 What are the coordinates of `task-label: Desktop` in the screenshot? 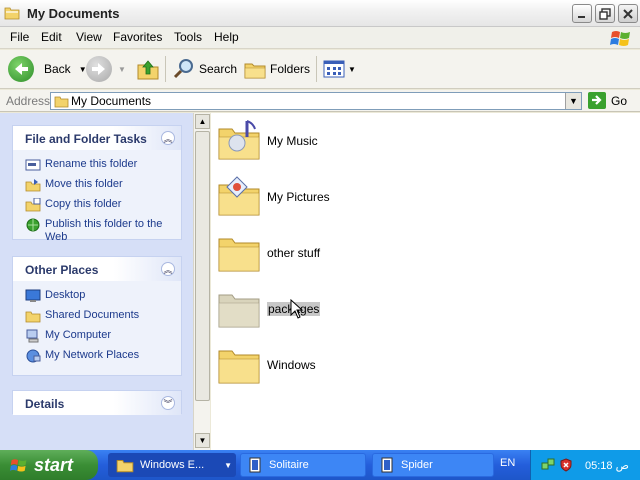 It's located at (65, 295).